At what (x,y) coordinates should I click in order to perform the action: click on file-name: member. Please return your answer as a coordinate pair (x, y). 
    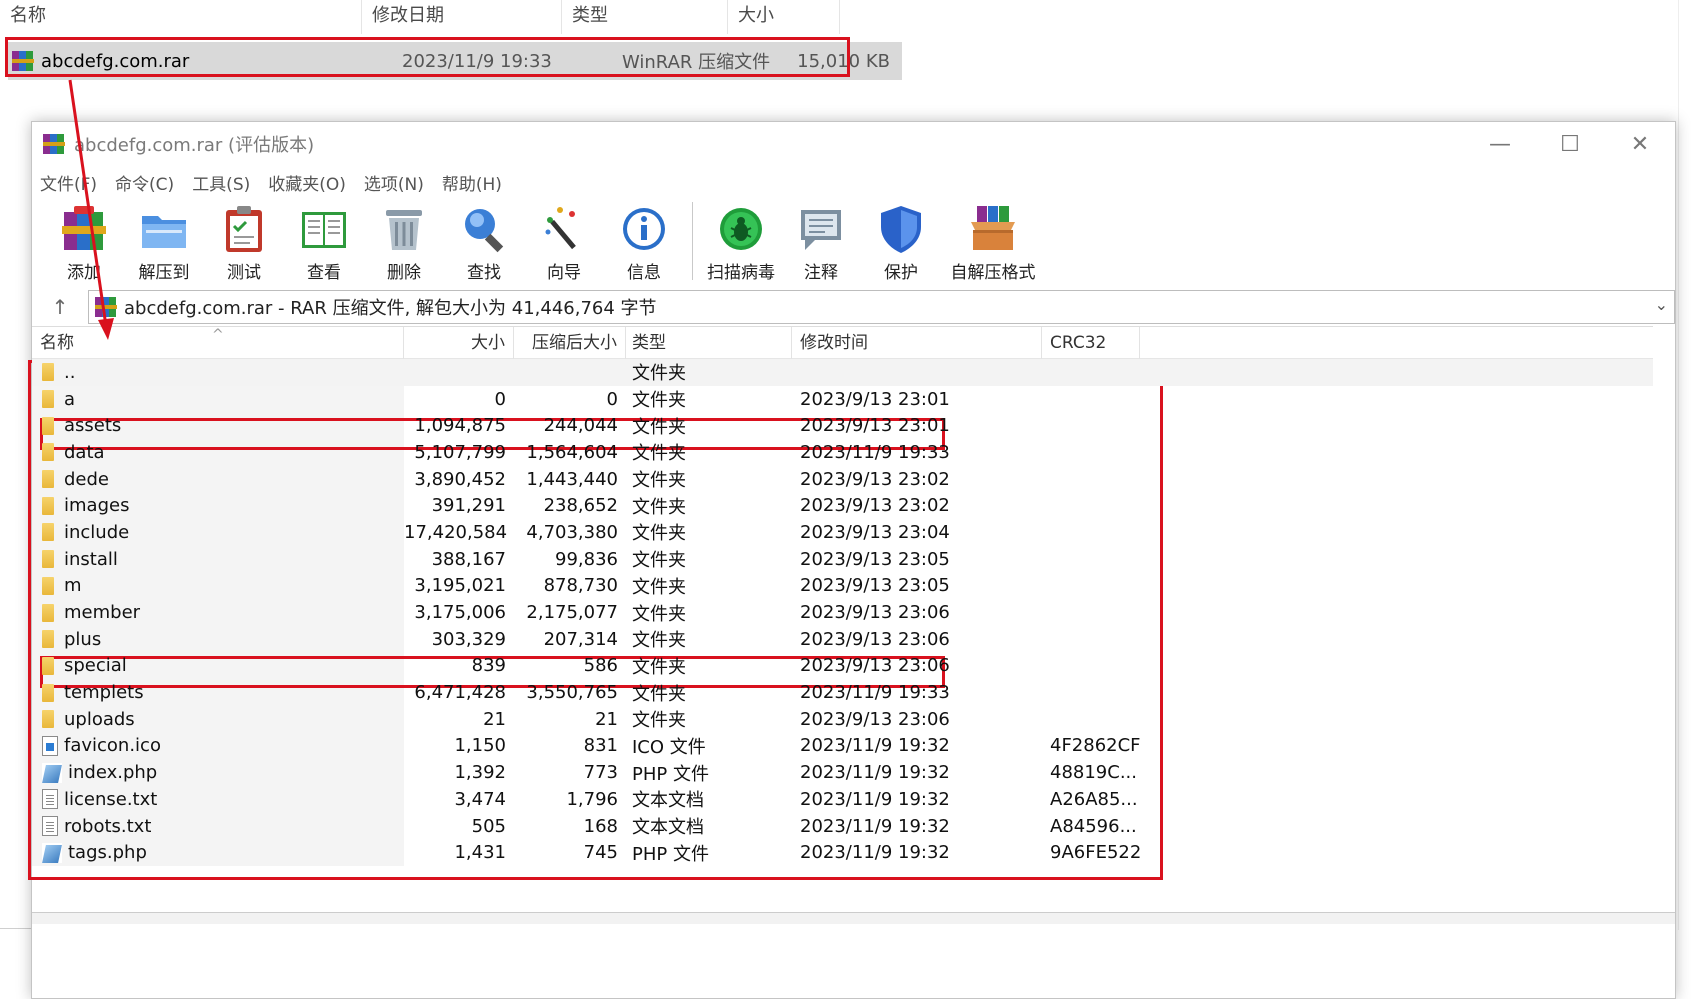
    Looking at the image, I should click on (102, 613).